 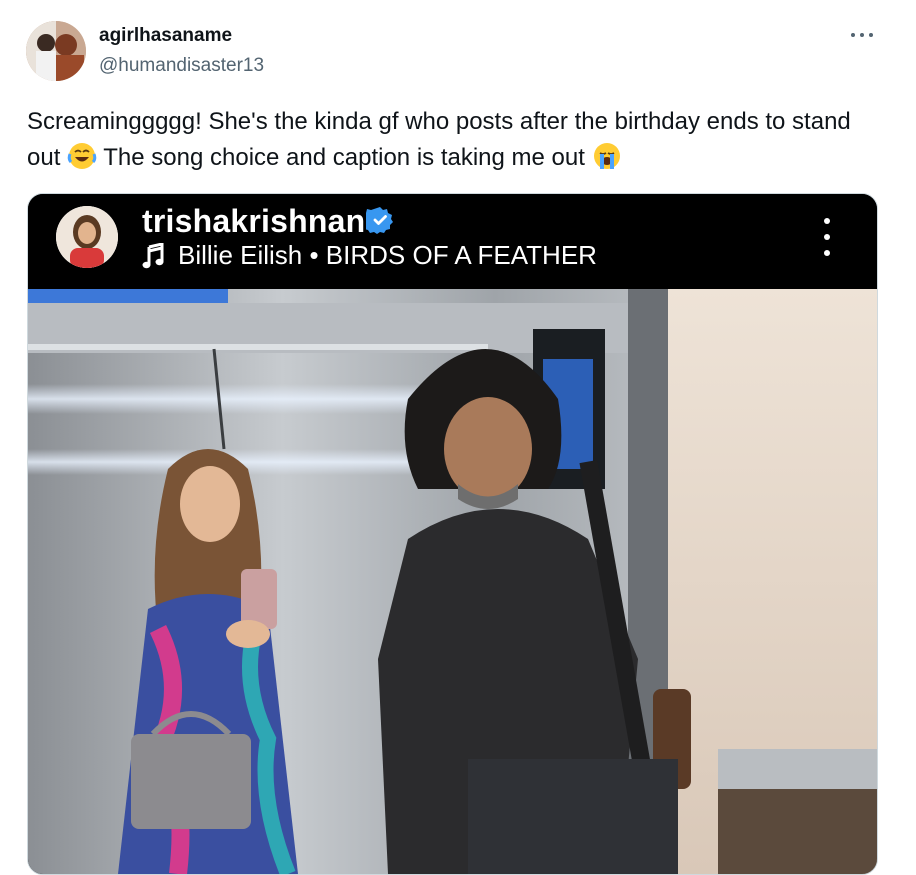 I want to click on loudly-crying-face-emoji, so click(x=606, y=156).